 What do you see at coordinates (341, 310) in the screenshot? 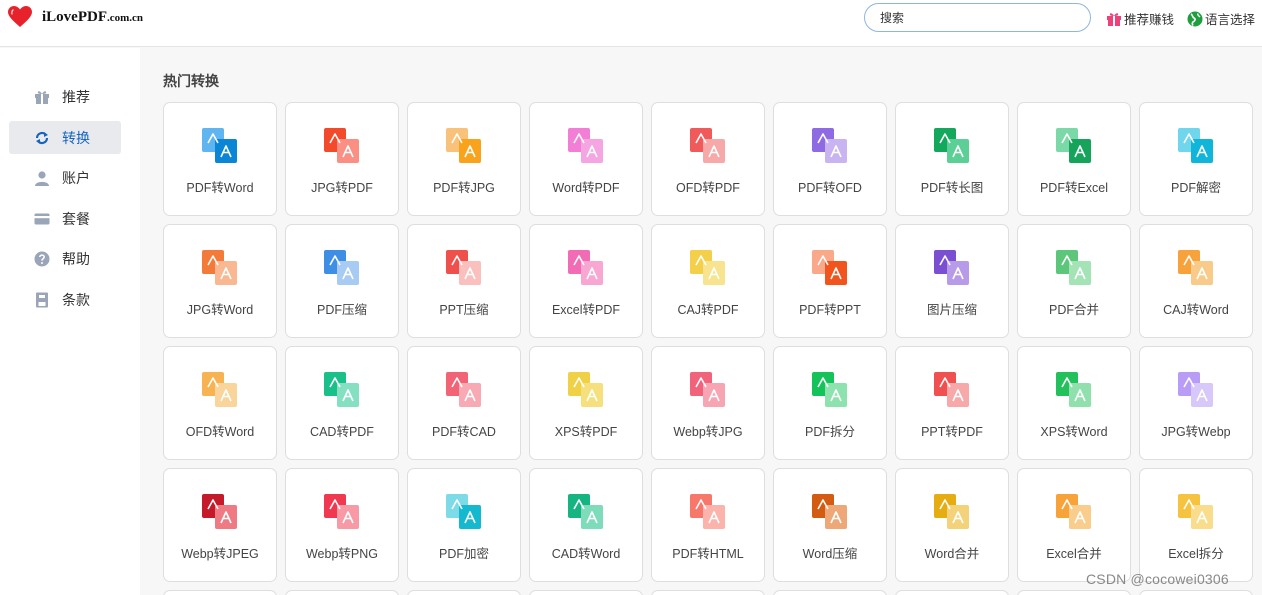
I see `tool-card-label: PDF压缩` at bounding box center [341, 310].